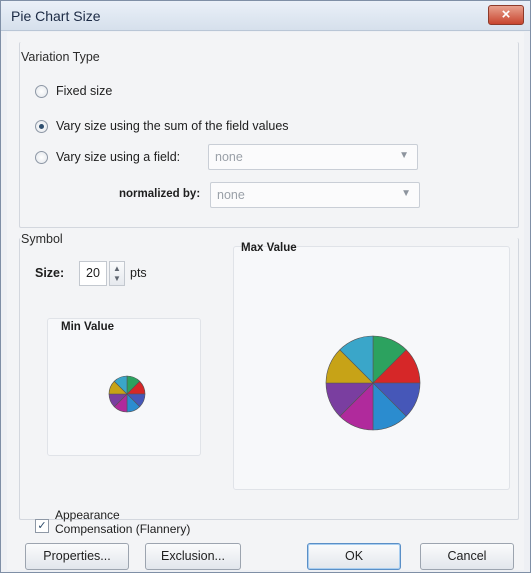 The height and width of the screenshot is (573, 531). I want to click on field-combo: none ▼, so click(313, 157).